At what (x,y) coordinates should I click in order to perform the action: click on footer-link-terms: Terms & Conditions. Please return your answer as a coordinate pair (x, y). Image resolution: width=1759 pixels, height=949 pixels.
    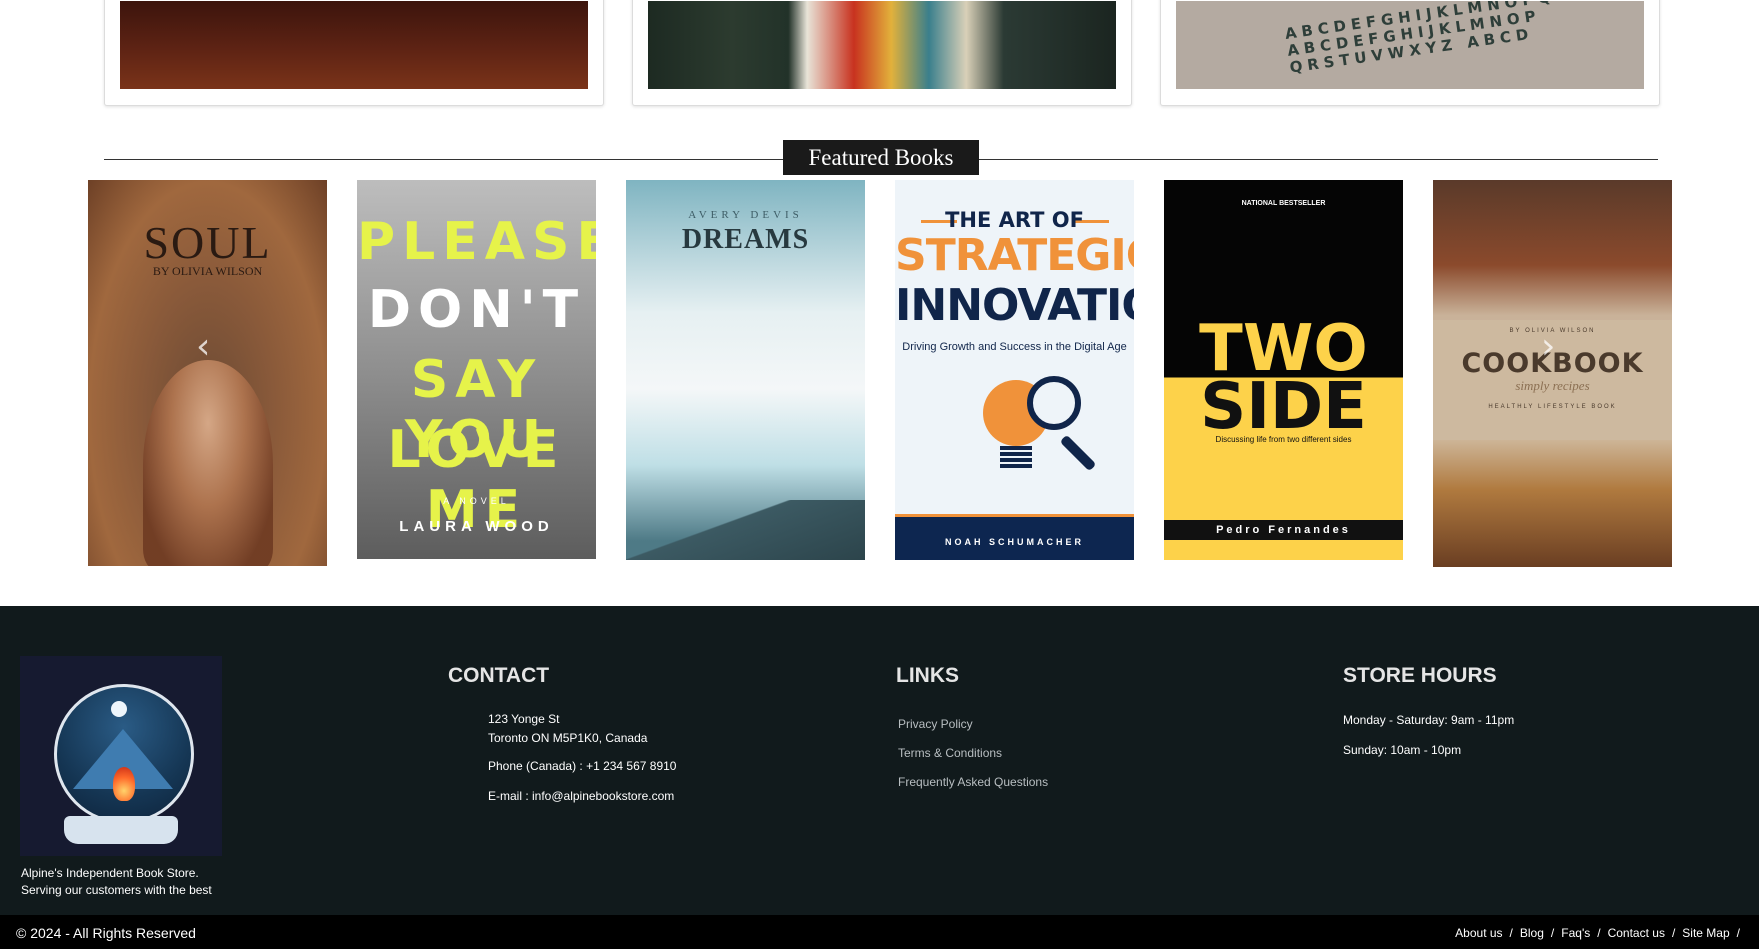
    Looking at the image, I should click on (950, 753).